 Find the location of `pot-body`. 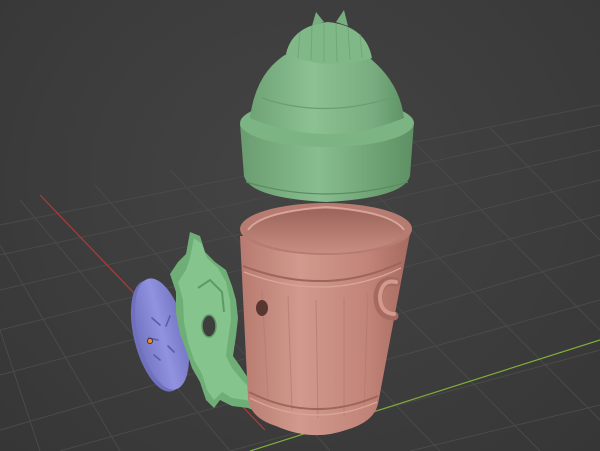

pot-body is located at coordinates (326, 319).